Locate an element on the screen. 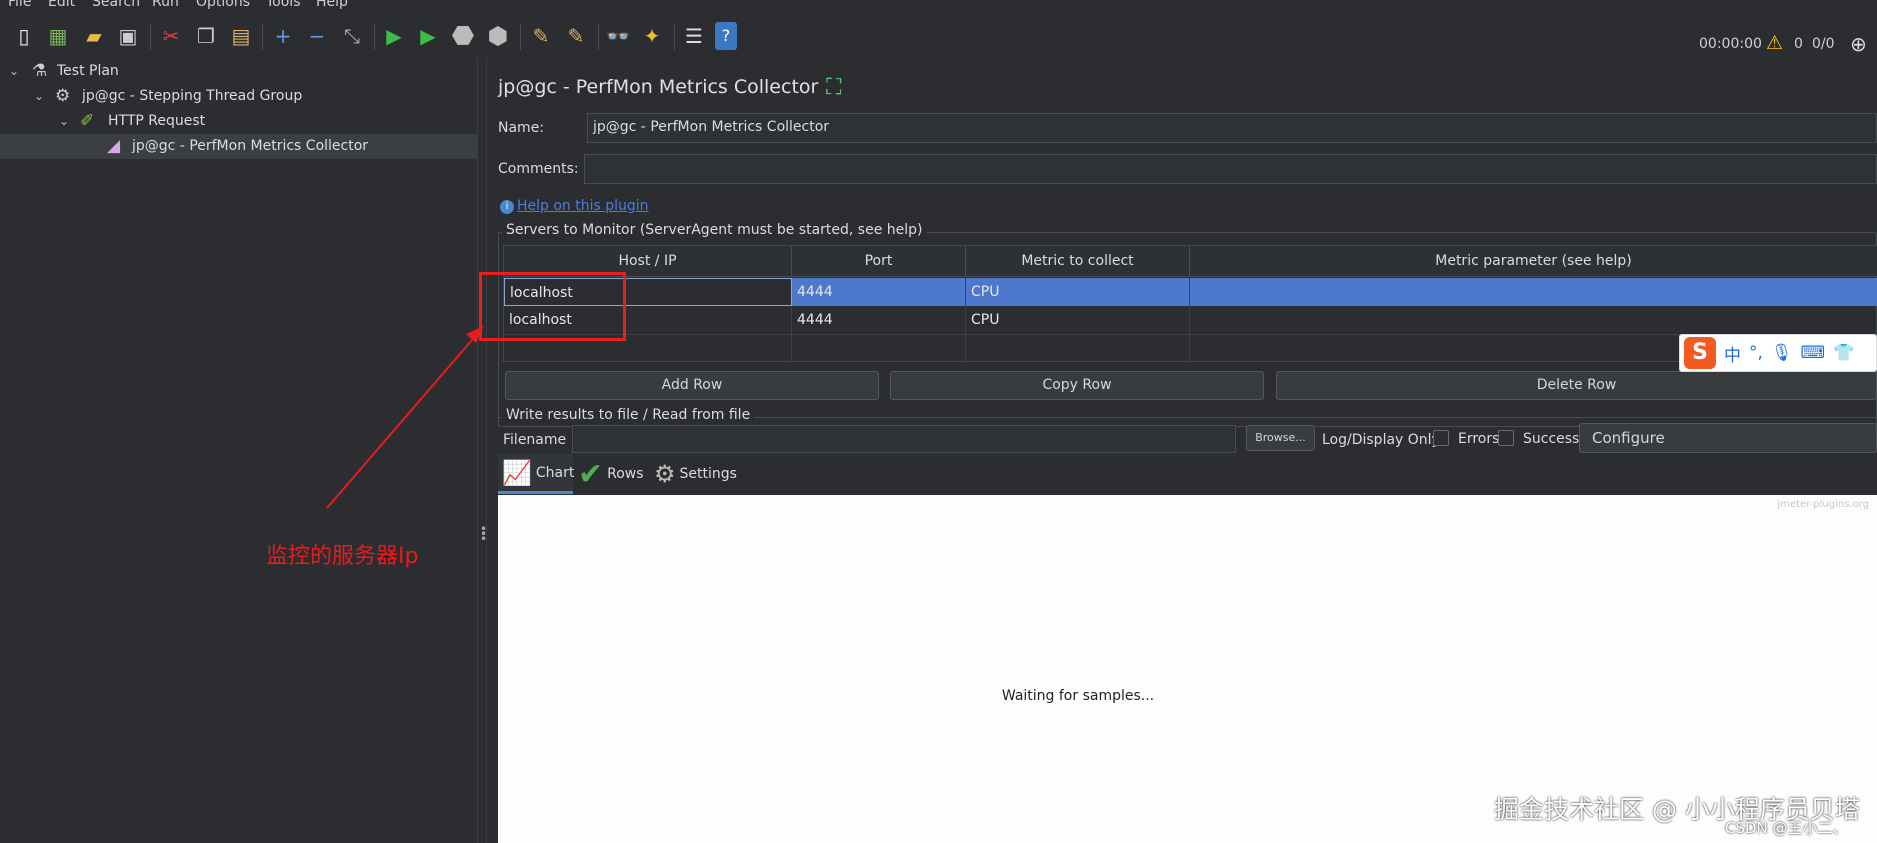 The height and width of the screenshot is (843, 1877). menu-tools: Tools is located at coordinates (283, 5).